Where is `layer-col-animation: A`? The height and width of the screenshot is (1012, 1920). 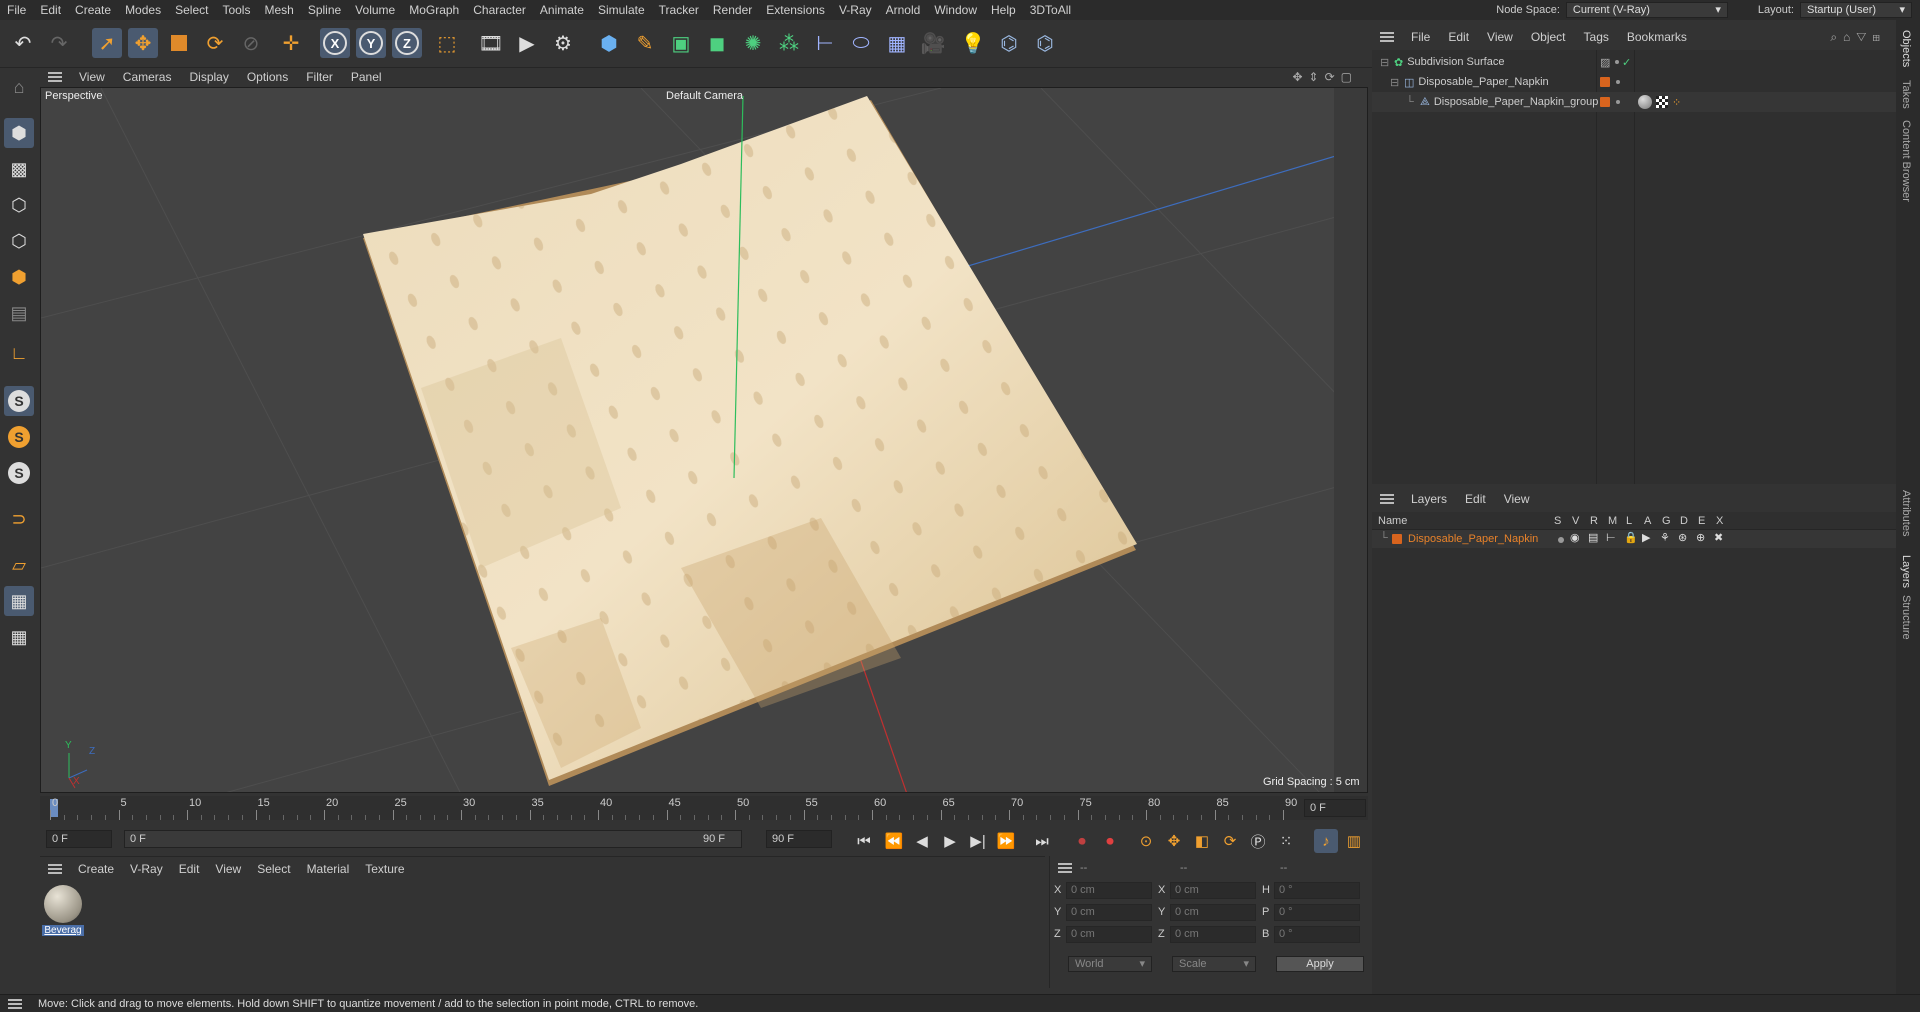 layer-col-animation: A is located at coordinates (1647, 521).